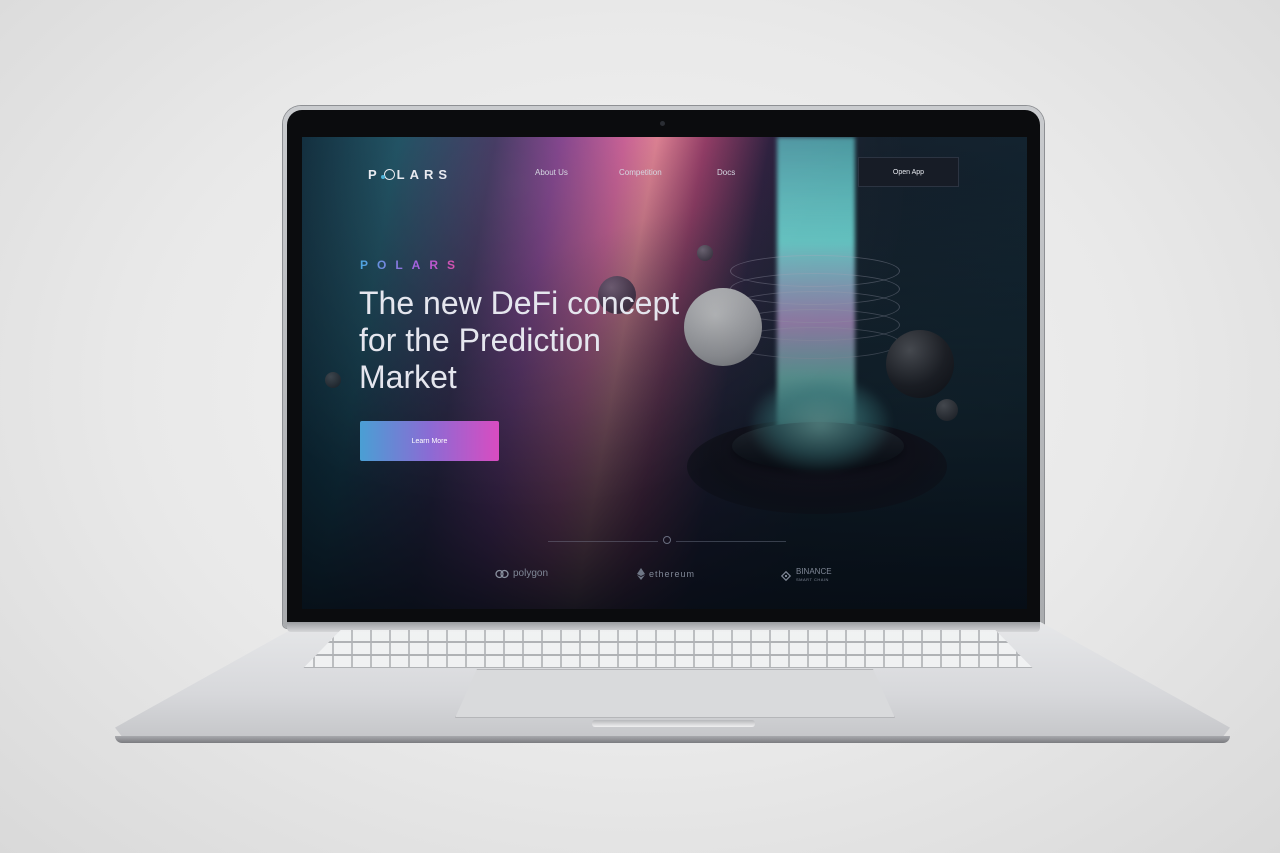  What do you see at coordinates (387, 174) in the screenshot?
I see `logo-orbit-icon` at bounding box center [387, 174].